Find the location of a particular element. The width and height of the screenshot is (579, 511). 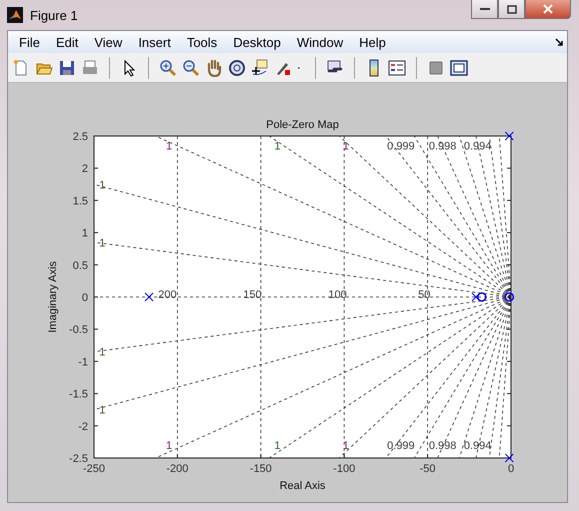

grid-label: 100 is located at coordinates (337, 294).